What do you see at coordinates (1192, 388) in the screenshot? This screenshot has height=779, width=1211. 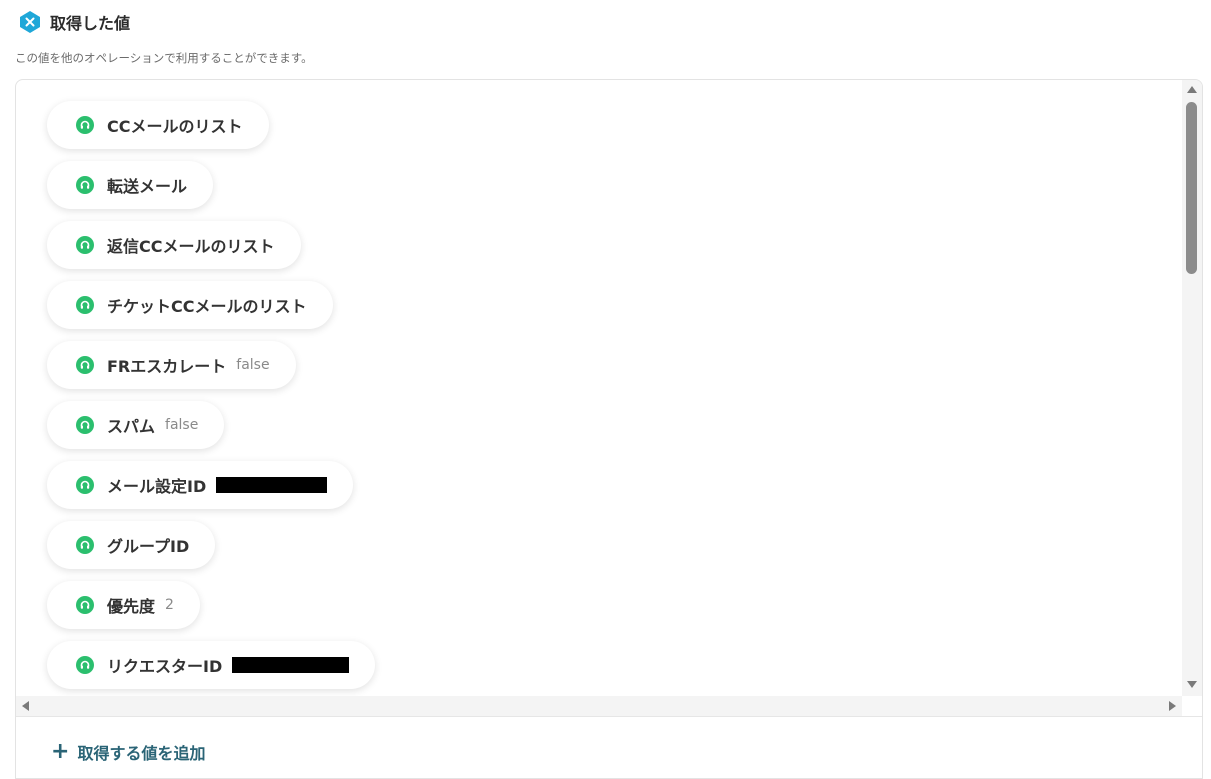 I see `vertical-scrollbar` at bounding box center [1192, 388].